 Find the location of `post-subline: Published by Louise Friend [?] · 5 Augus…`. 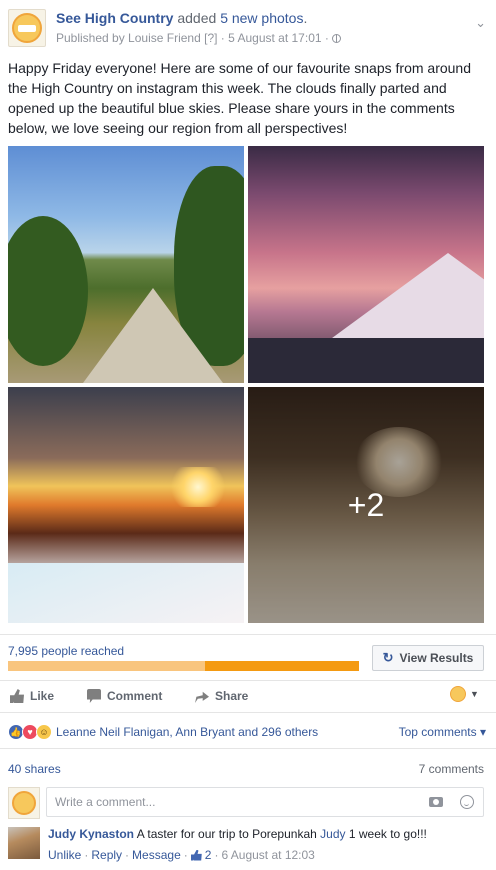

post-subline: Published by Louise Friend [?] · 5 Augus… is located at coordinates (199, 38).